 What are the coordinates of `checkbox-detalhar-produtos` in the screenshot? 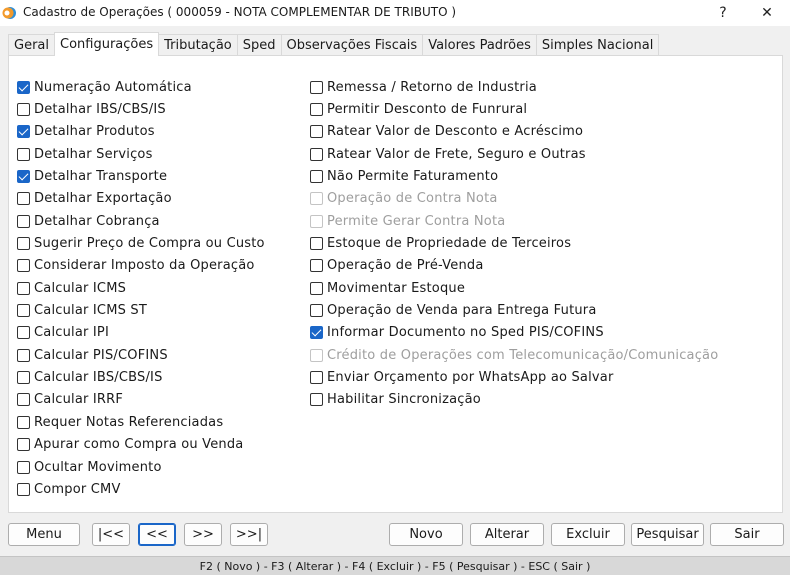 It's located at (23, 132).